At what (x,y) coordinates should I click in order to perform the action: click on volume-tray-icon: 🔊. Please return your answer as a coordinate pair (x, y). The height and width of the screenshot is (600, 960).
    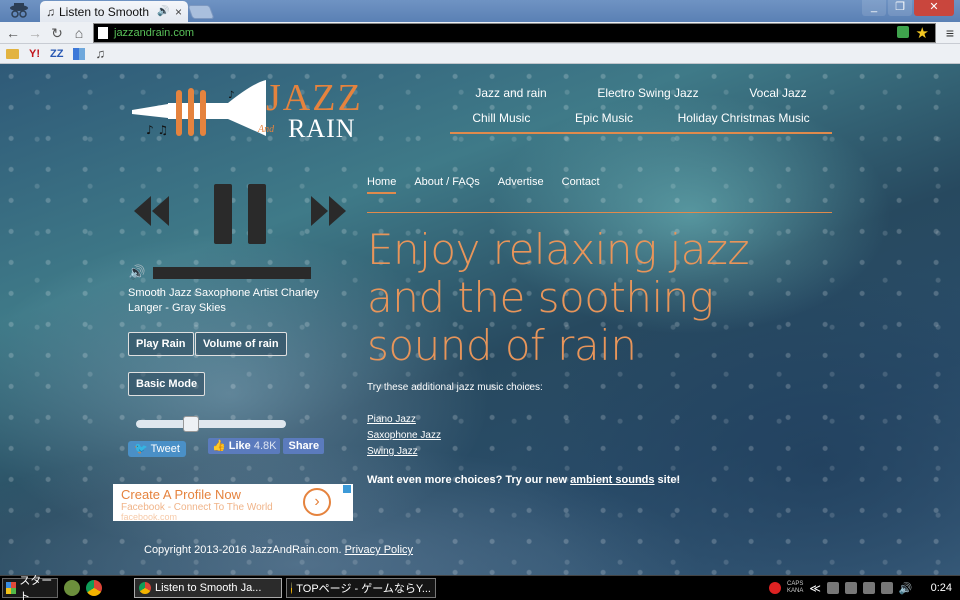
    Looking at the image, I should click on (906, 588).